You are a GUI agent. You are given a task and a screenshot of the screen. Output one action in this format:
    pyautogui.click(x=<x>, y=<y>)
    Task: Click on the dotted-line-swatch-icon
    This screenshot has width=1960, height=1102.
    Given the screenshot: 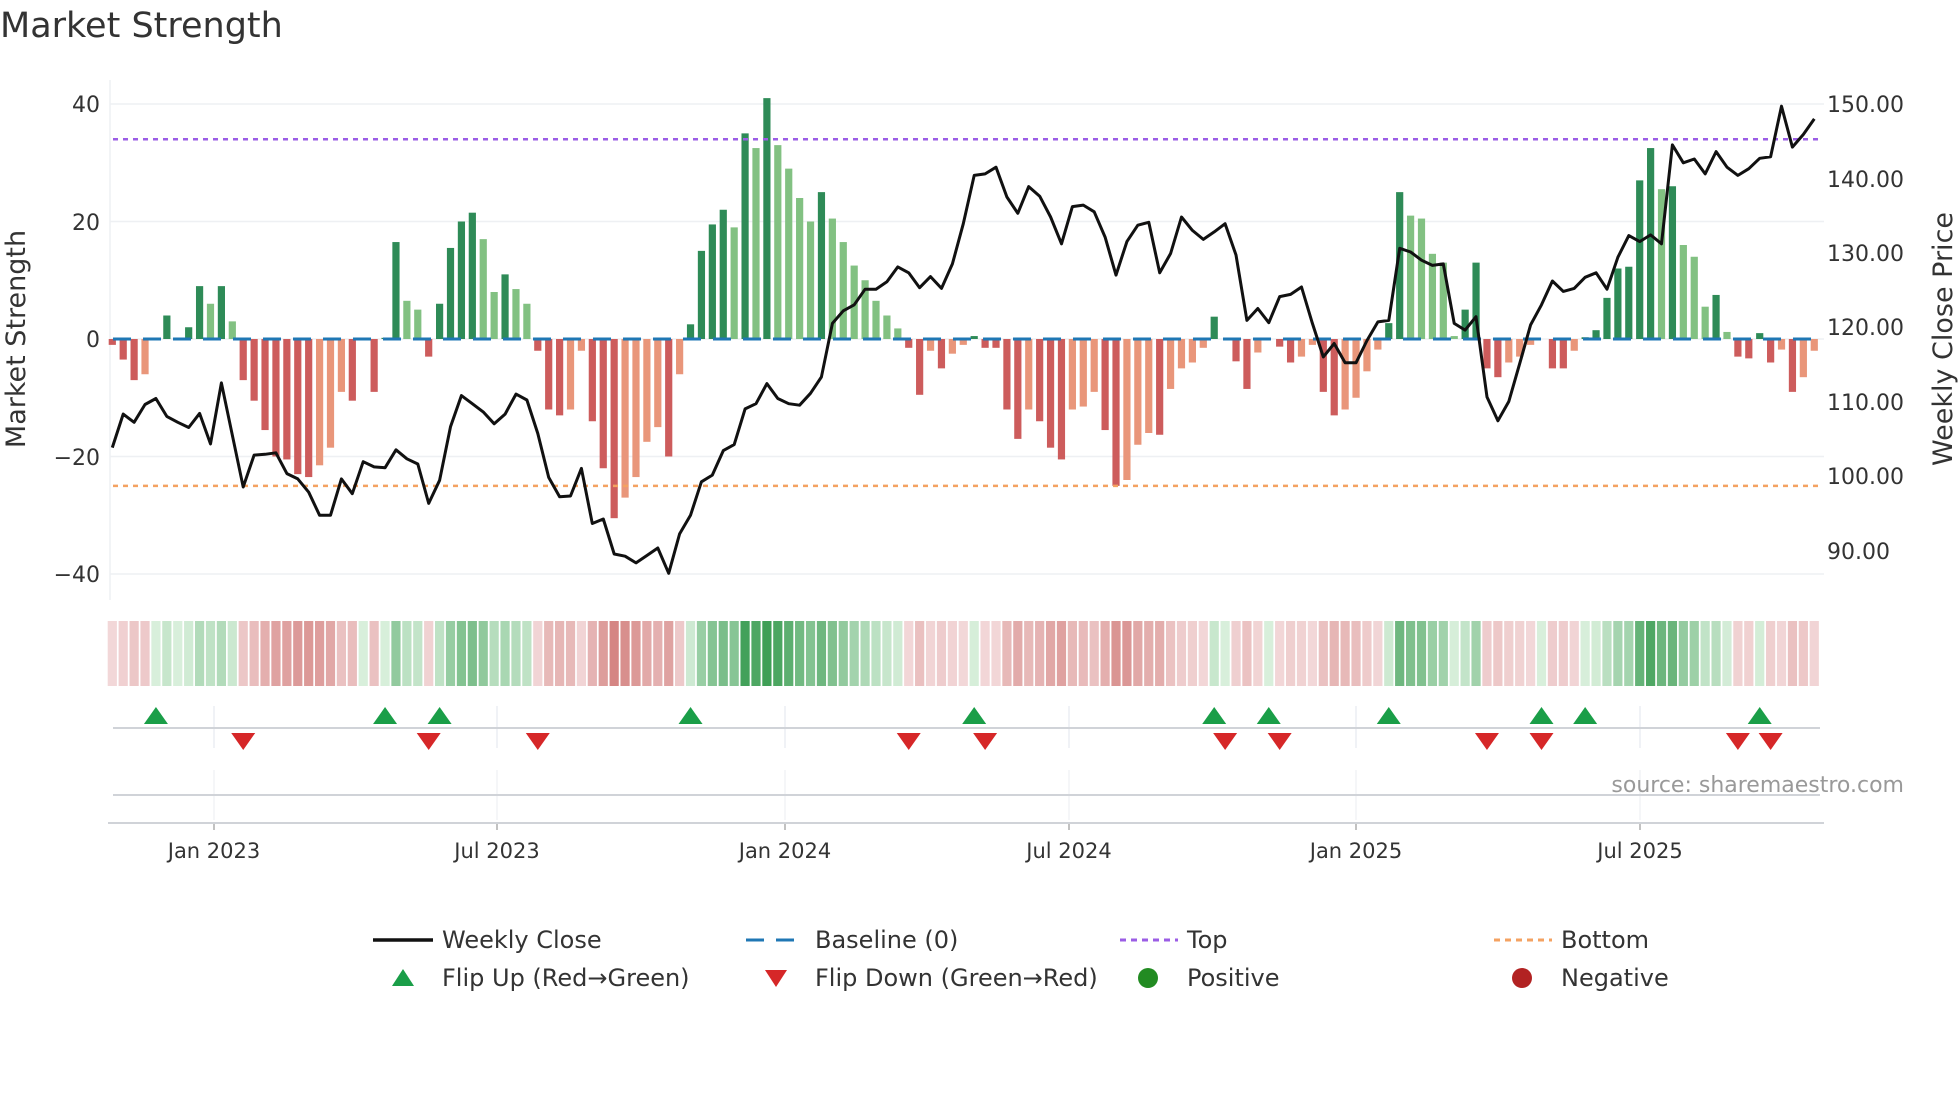 What is the action you would take?
    pyautogui.click(x=1148, y=940)
    